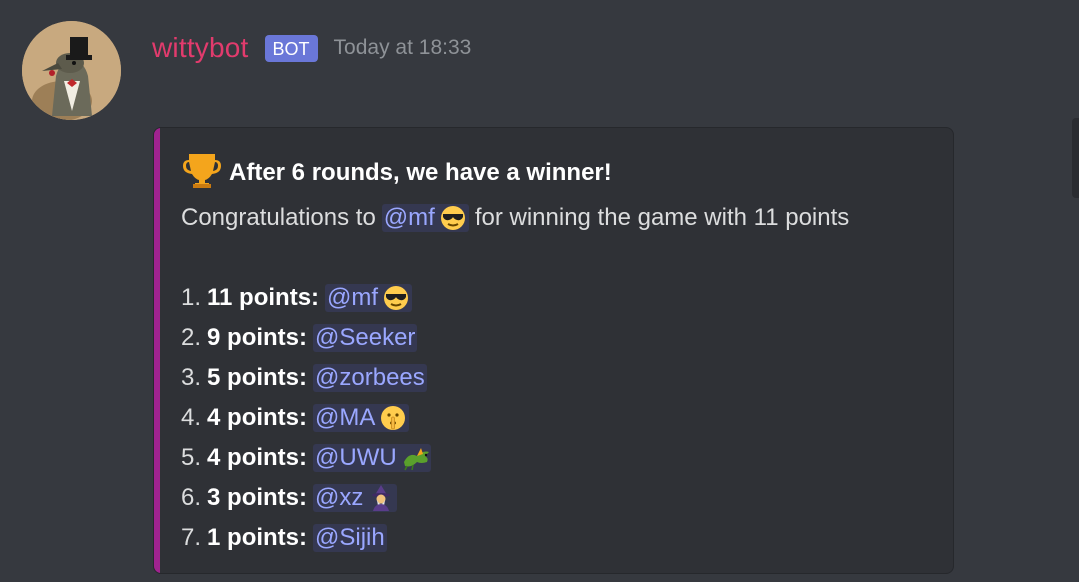 The image size is (1079, 582). What do you see at coordinates (356, 457) in the screenshot?
I see `mention-text: @UWU` at bounding box center [356, 457].